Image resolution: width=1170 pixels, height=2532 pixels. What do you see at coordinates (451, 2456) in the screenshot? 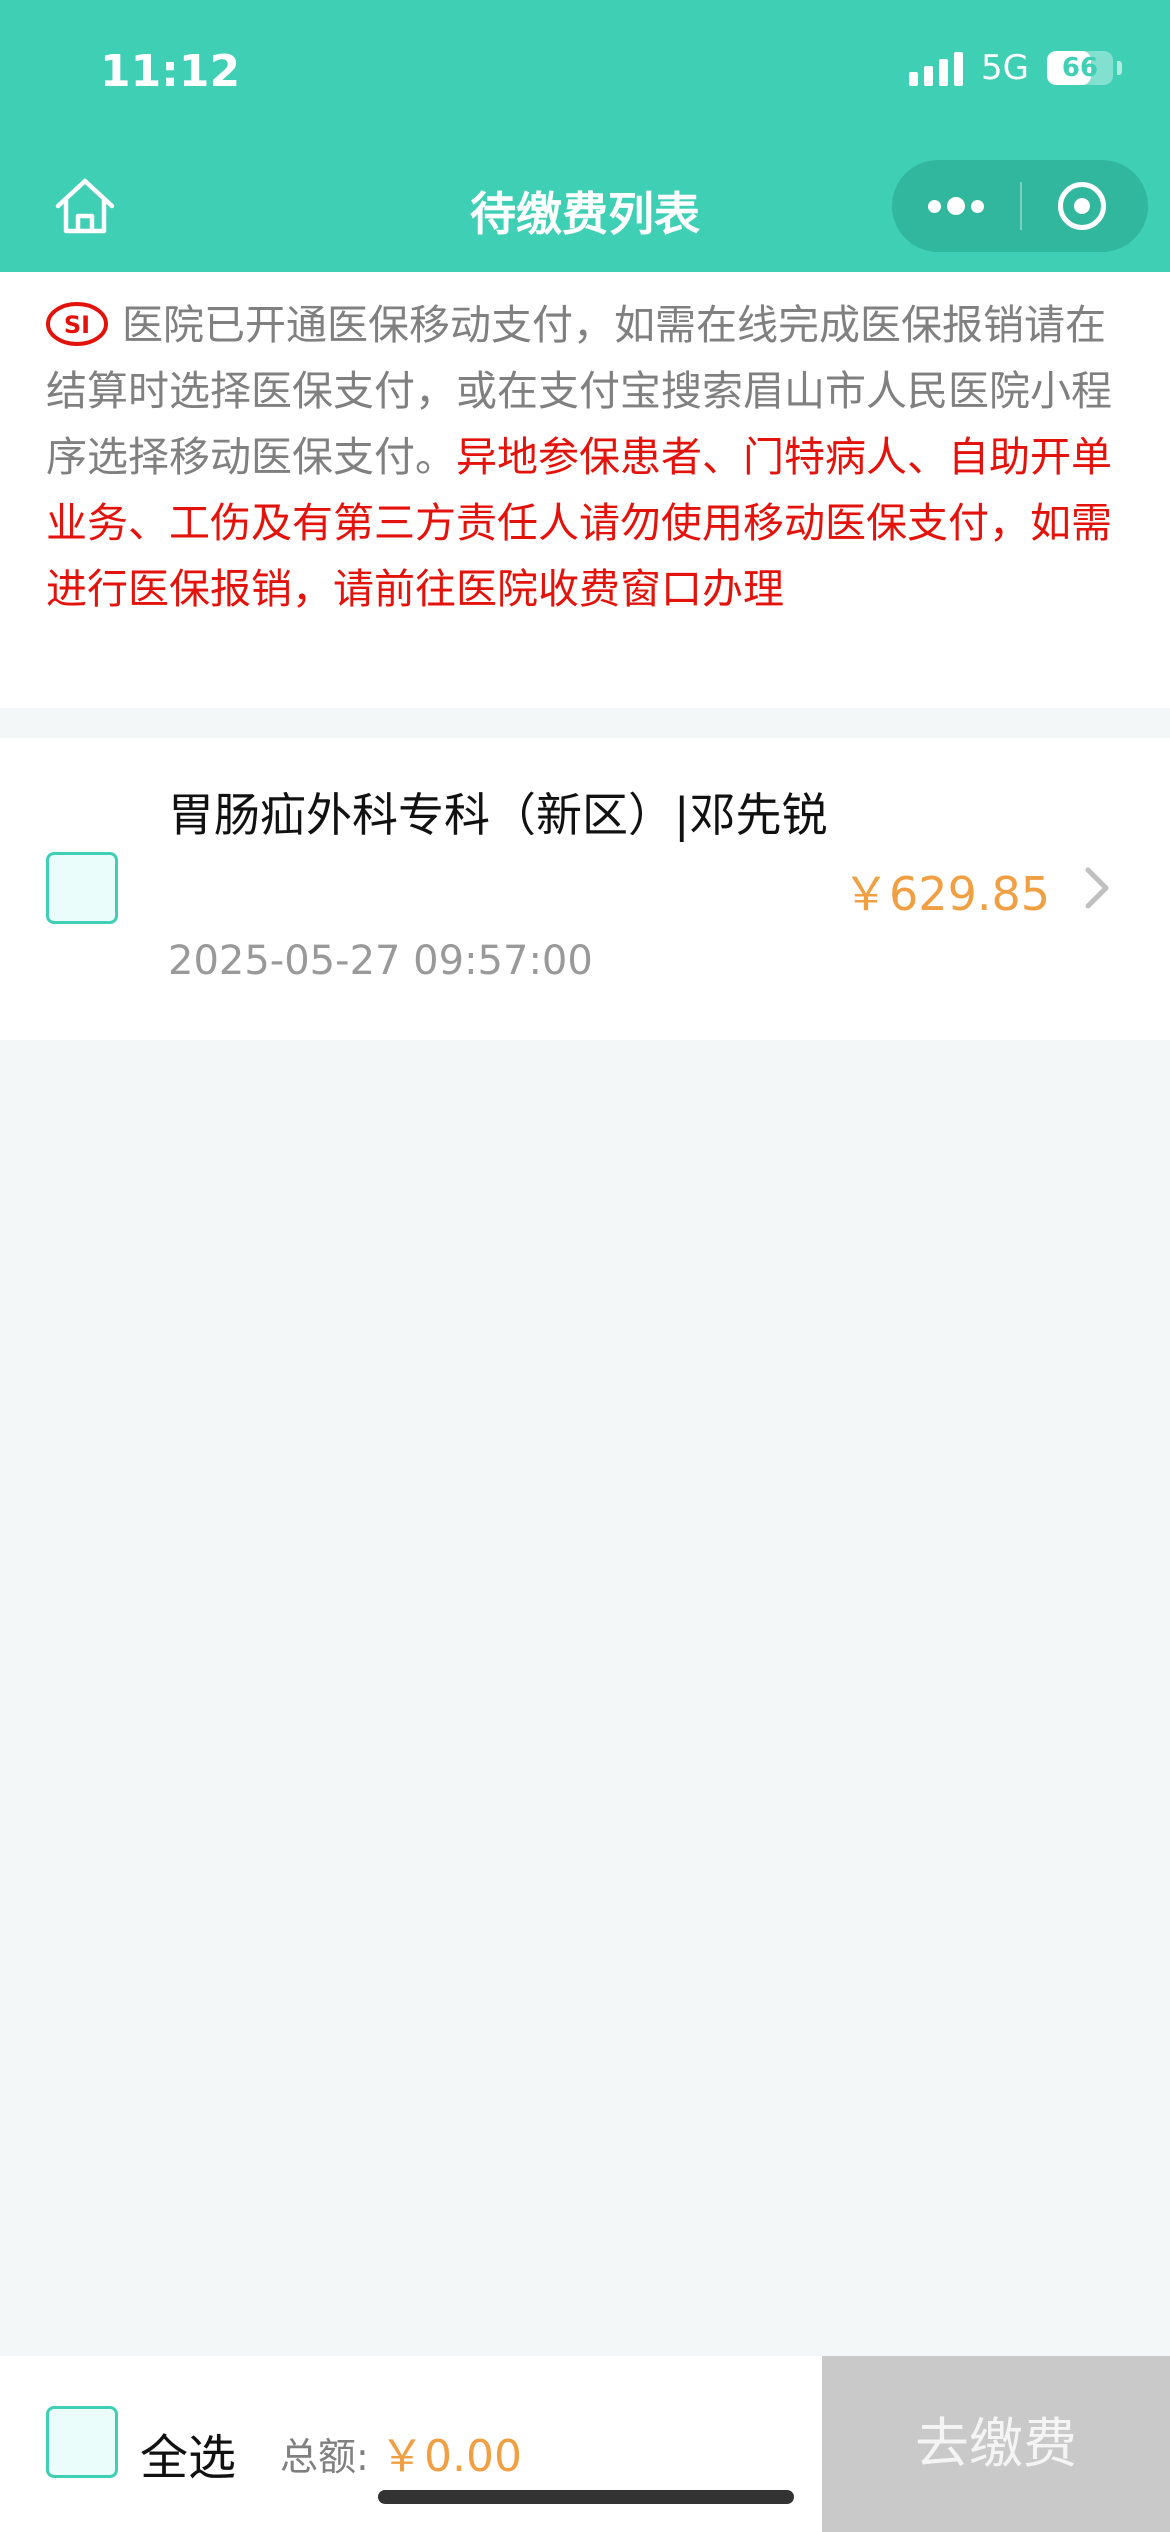
I see `total-amount: ￥0.00` at bounding box center [451, 2456].